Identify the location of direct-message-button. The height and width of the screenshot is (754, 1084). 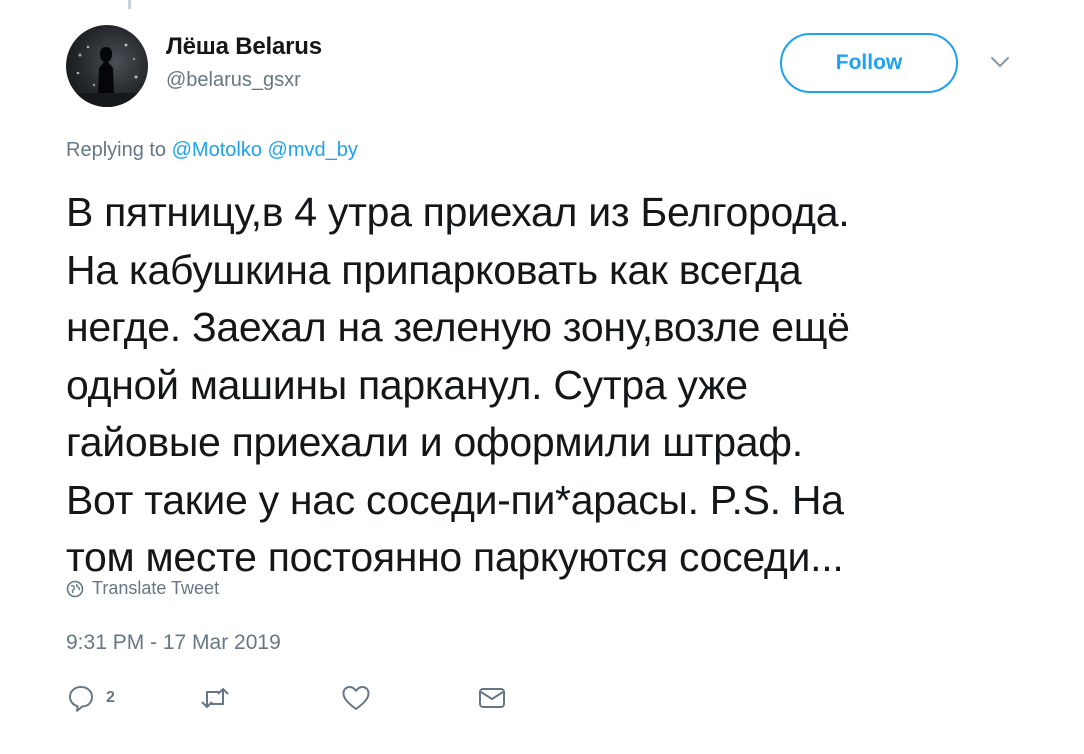
(492, 698).